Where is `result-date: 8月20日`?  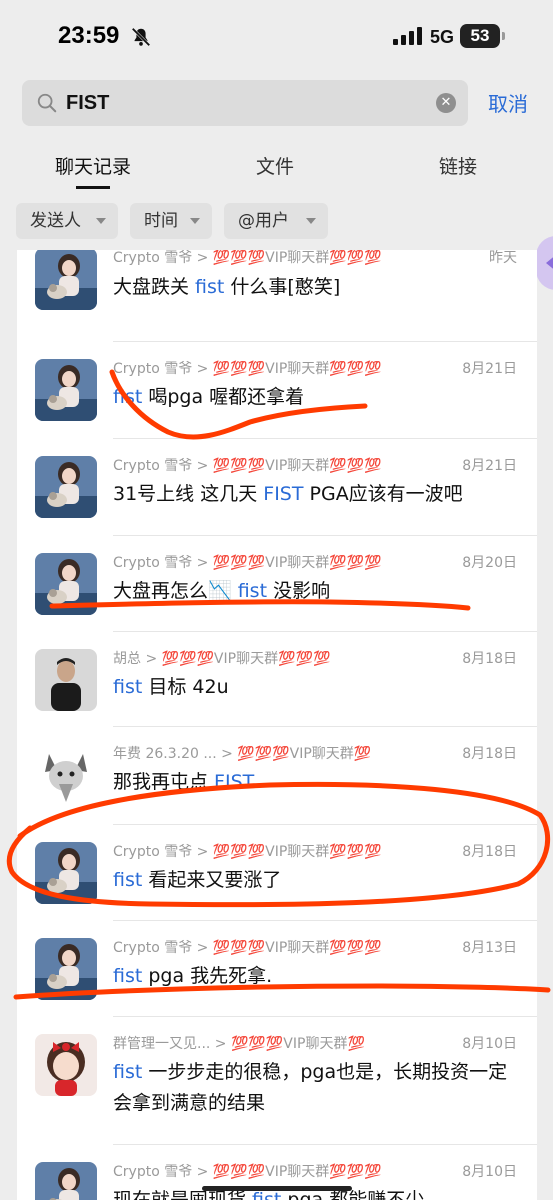 result-date: 8月20日 is located at coordinates (489, 563).